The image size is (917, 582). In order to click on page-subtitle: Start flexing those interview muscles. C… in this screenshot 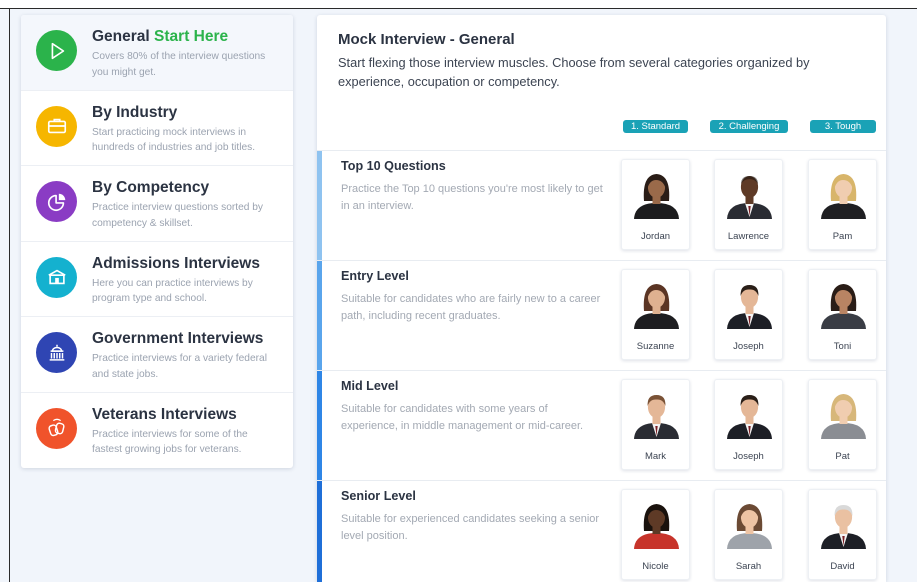, I will do `click(574, 72)`.